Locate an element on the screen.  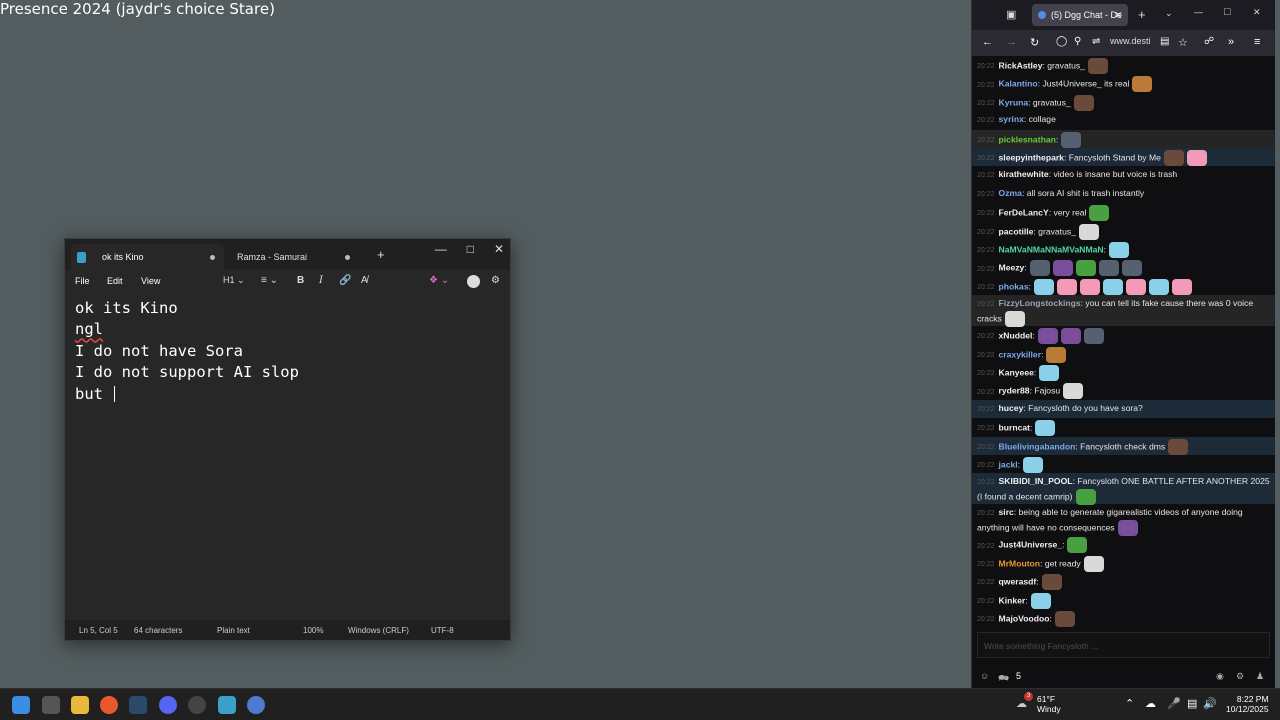
message-username: SKIBIDI_IN_POOL is located at coordinates (1036, 481).